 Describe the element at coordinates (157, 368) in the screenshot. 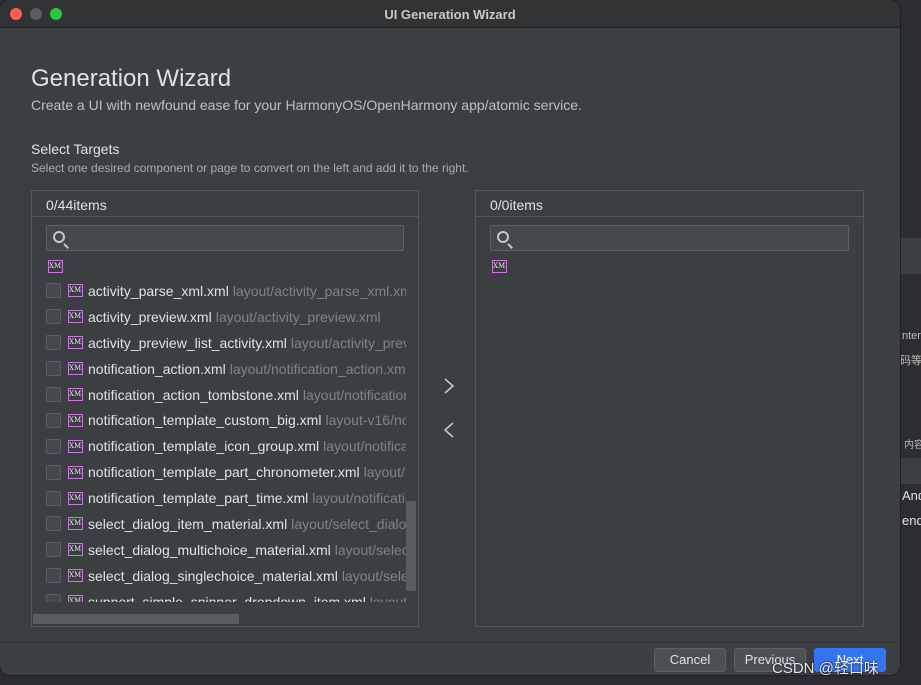

I see `item-name: notification_action.xml` at that location.